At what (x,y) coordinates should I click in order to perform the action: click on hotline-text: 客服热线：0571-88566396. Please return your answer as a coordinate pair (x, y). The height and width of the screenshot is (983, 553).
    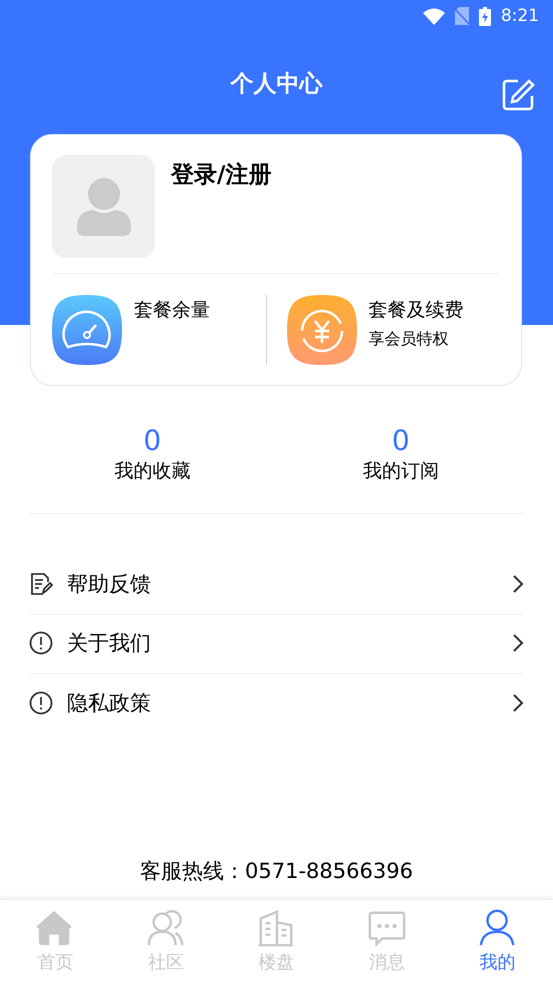
    Looking at the image, I should click on (276, 871).